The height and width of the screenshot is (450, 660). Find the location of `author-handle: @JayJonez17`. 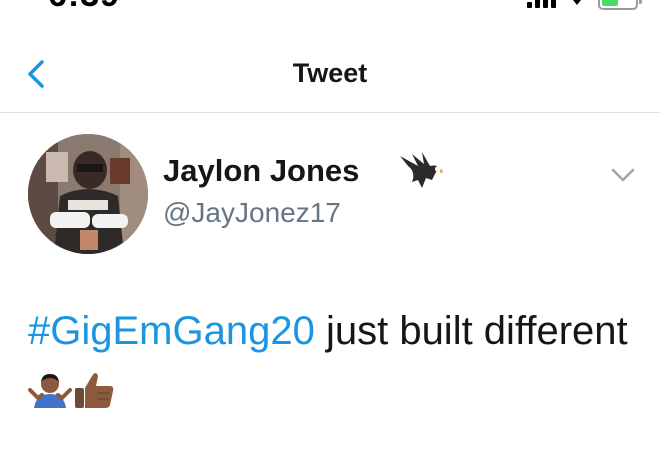

author-handle: @JayJonez17 is located at coordinates (252, 213).